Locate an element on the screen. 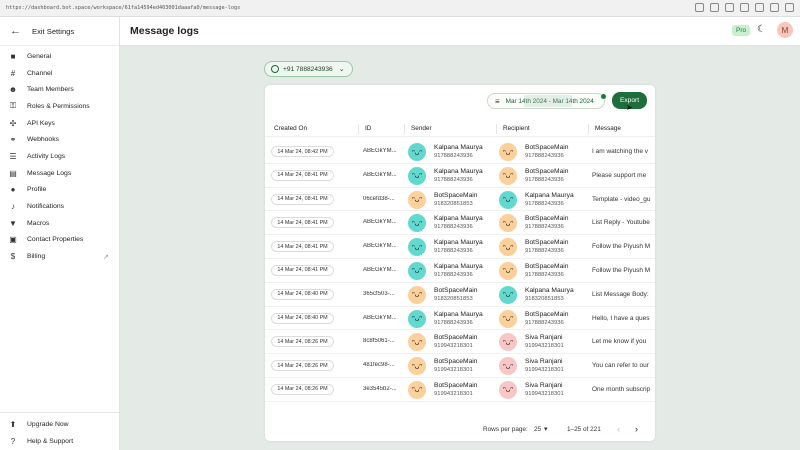  column-created-on: Created On is located at coordinates (290, 128).